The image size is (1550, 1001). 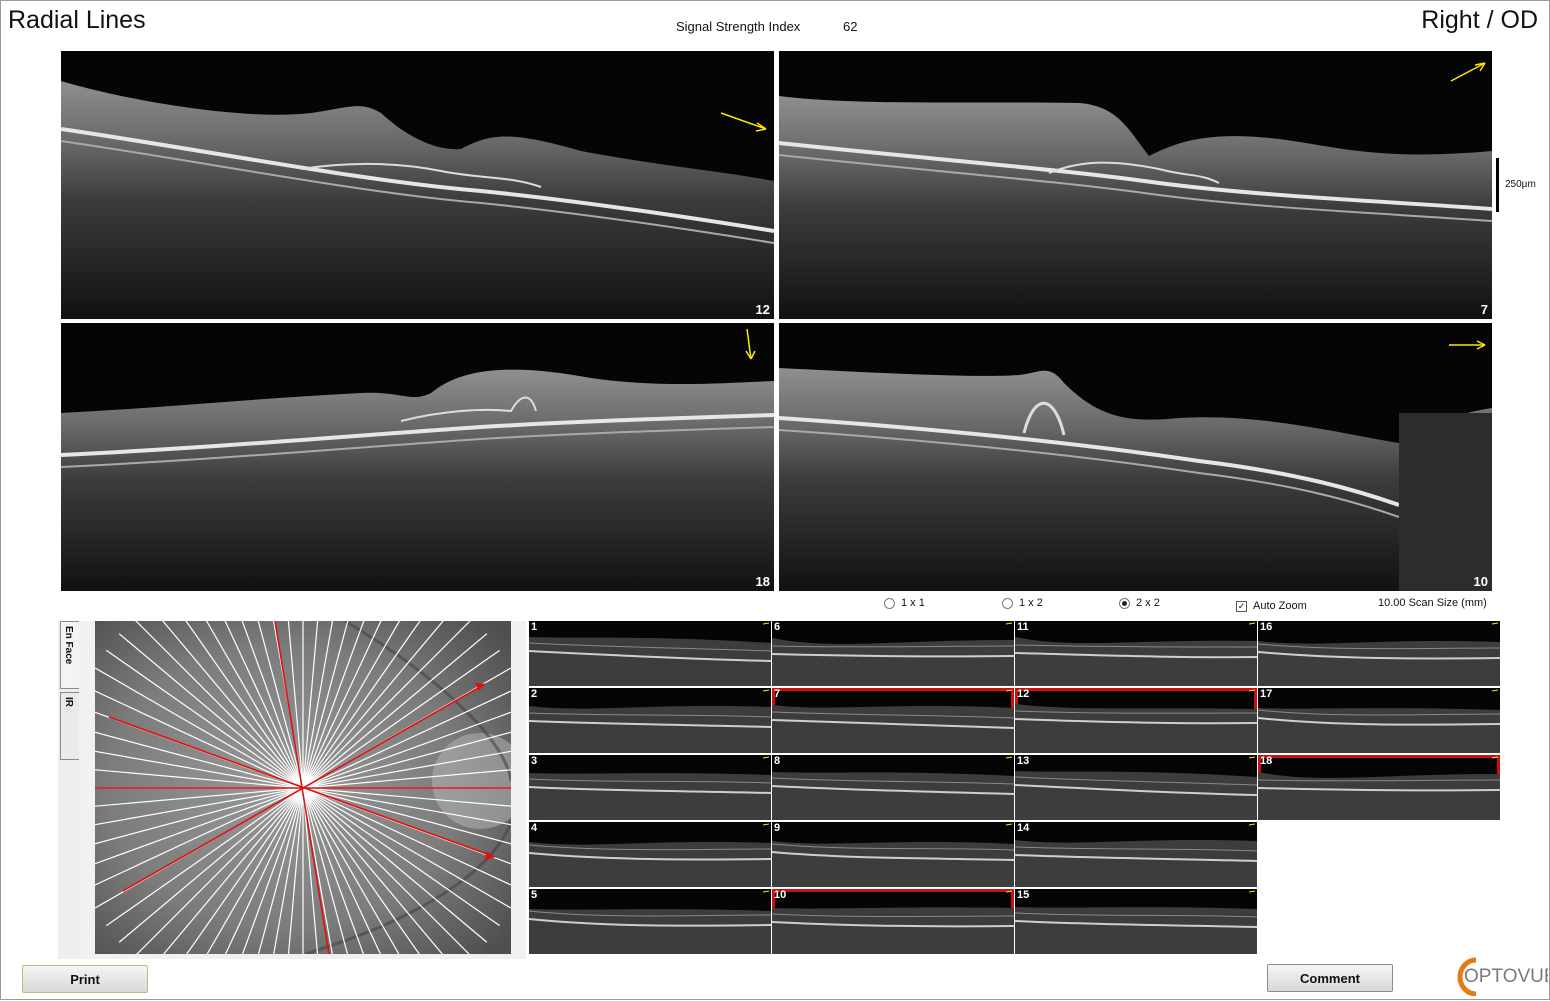 What do you see at coordinates (777, 694) in the screenshot?
I see `thumbnail-number: 7` at bounding box center [777, 694].